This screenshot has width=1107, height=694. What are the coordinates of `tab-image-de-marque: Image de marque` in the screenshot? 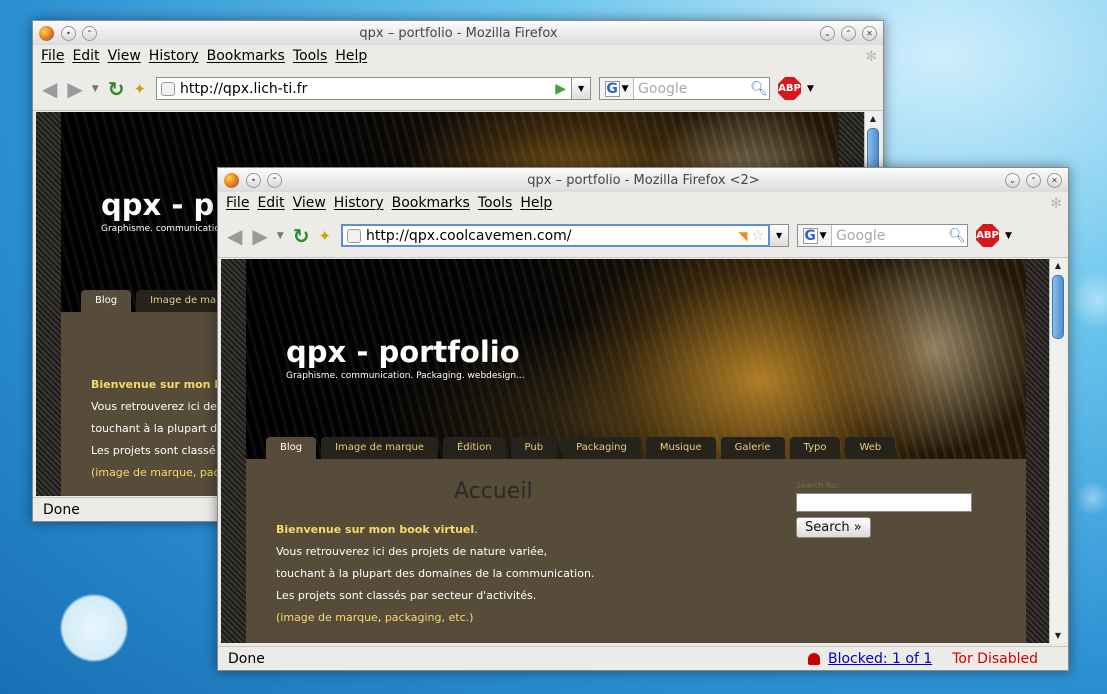 It's located at (379, 448).